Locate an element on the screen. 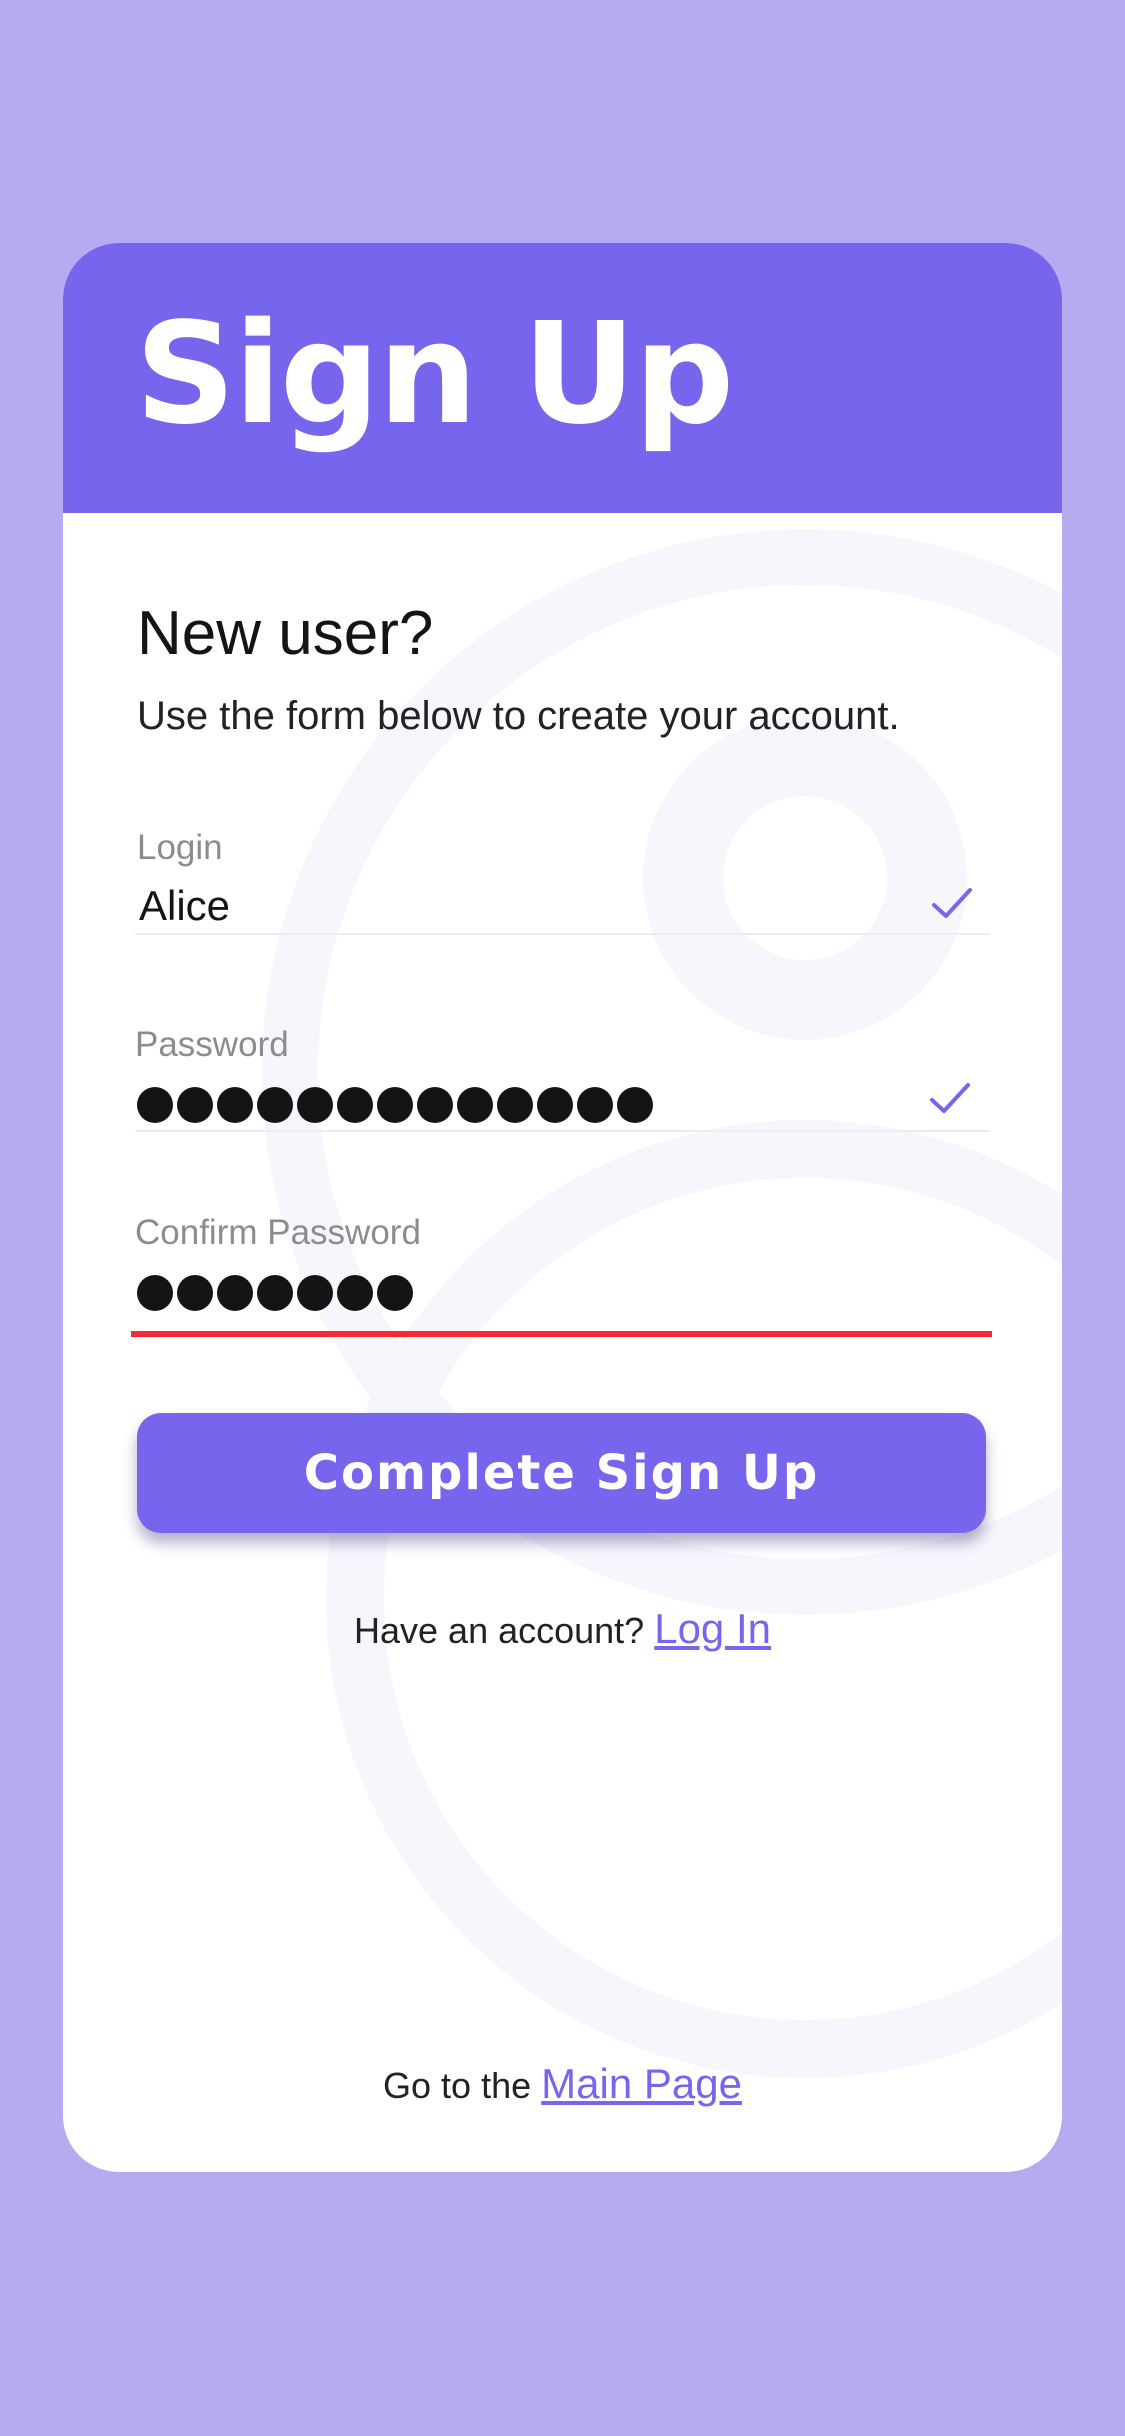 This screenshot has width=1125, height=2436. log-in-link: Log In is located at coordinates (712, 1628).